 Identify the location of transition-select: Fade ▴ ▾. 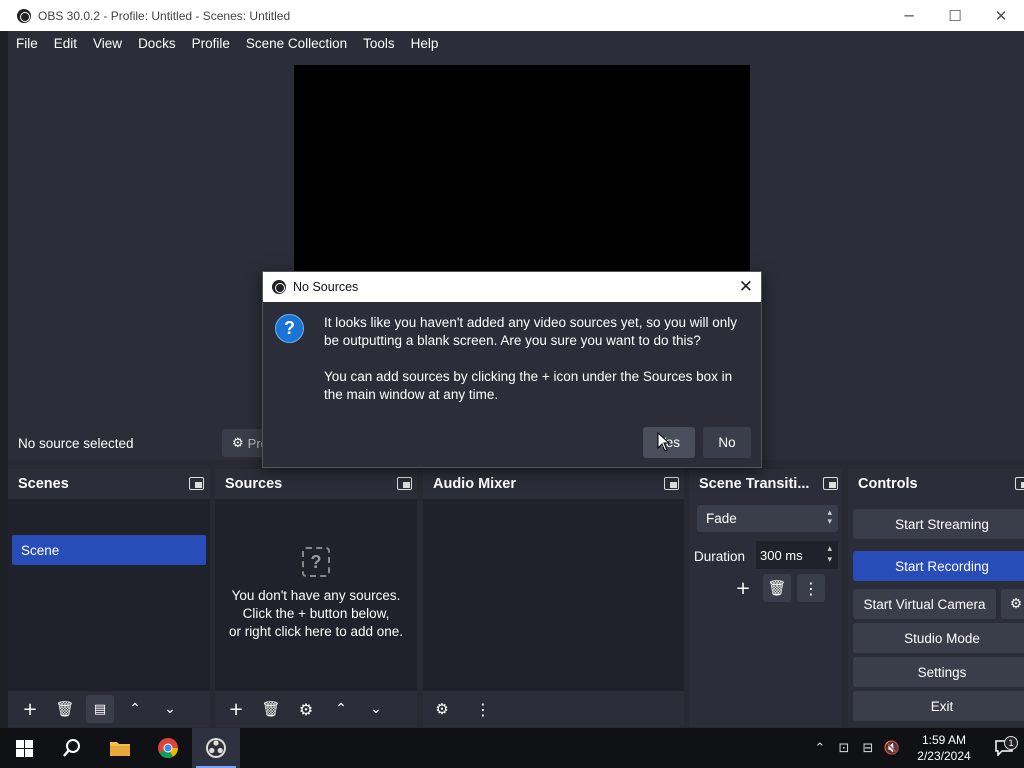
(767, 518).